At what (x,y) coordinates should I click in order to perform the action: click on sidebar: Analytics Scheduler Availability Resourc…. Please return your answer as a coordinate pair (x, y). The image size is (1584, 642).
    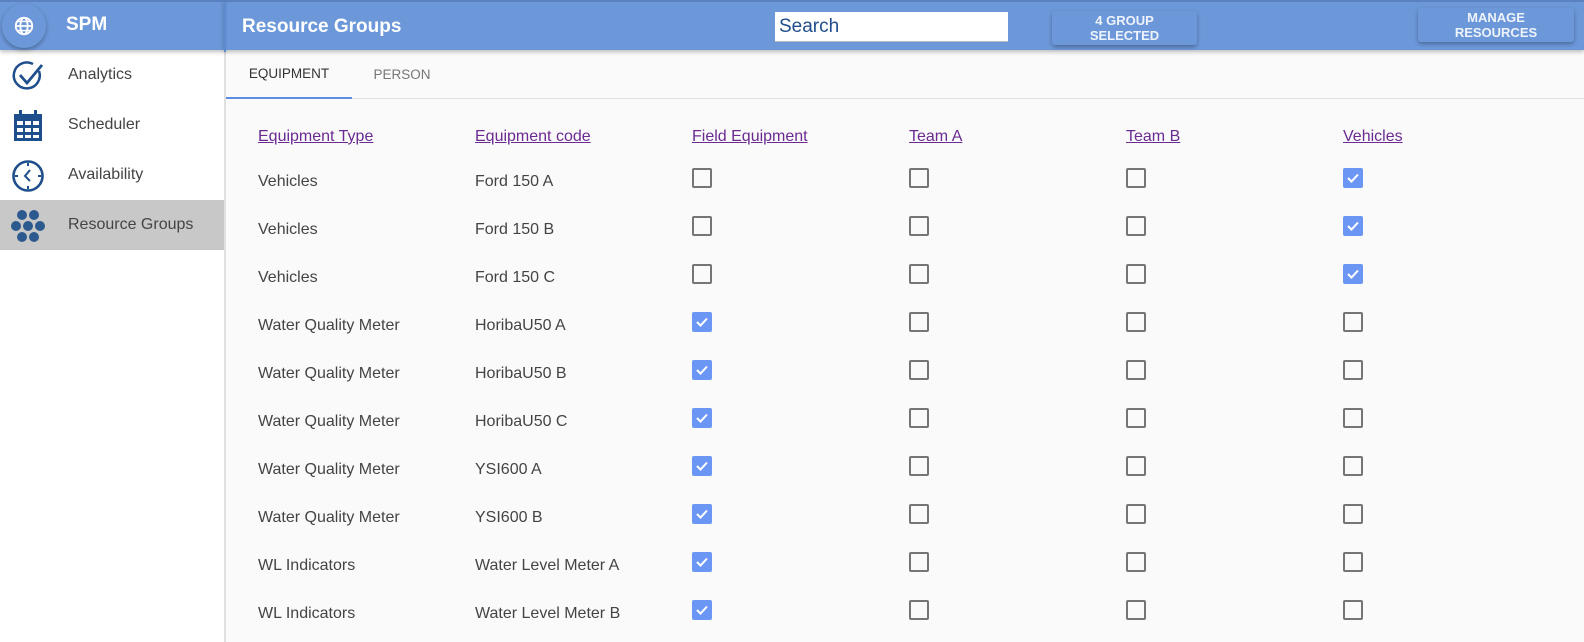
    Looking at the image, I should click on (113, 346).